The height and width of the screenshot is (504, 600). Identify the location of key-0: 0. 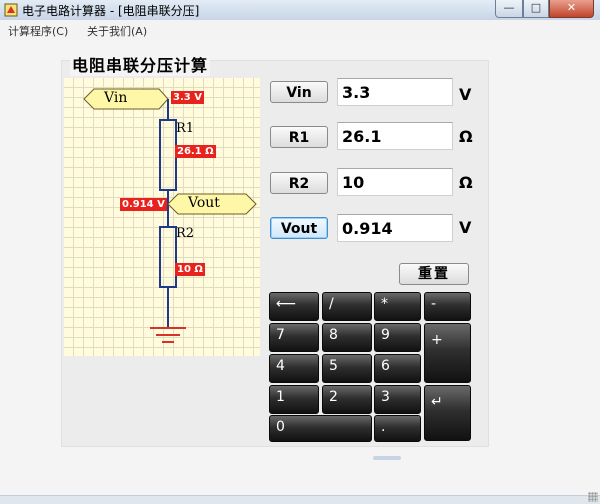
(320, 428).